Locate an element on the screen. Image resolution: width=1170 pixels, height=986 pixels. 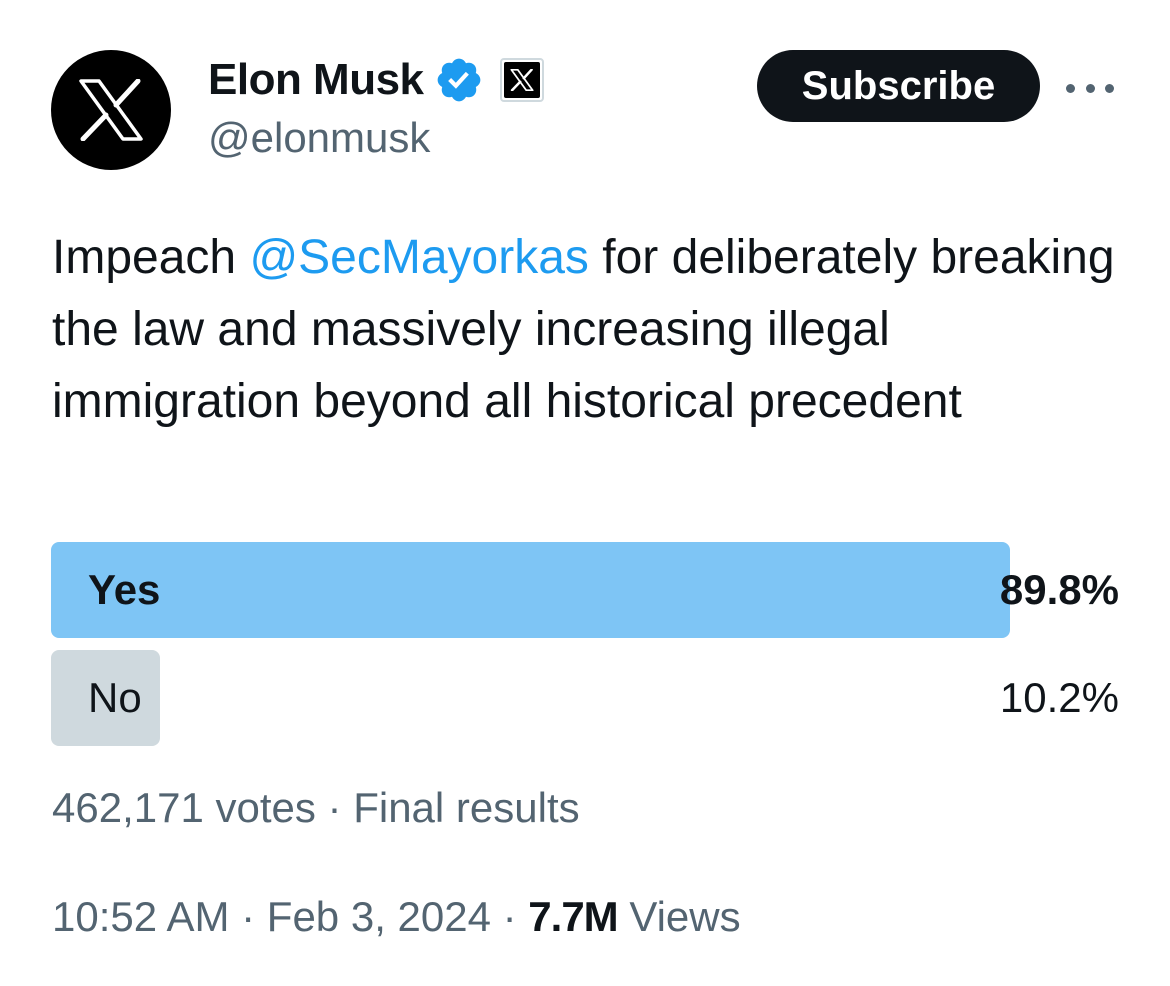
tweet-date: Feb 3, 2024 is located at coordinates (379, 916).